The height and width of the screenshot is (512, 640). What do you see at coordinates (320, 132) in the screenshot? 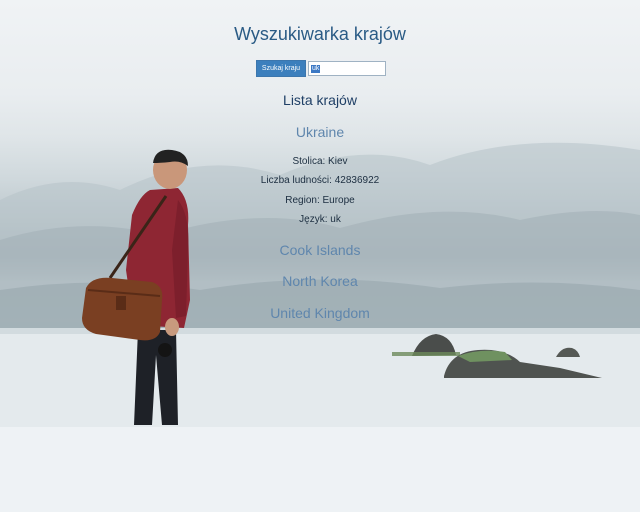
I see `country-link-ukraine: Ukraine` at bounding box center [320, 132].